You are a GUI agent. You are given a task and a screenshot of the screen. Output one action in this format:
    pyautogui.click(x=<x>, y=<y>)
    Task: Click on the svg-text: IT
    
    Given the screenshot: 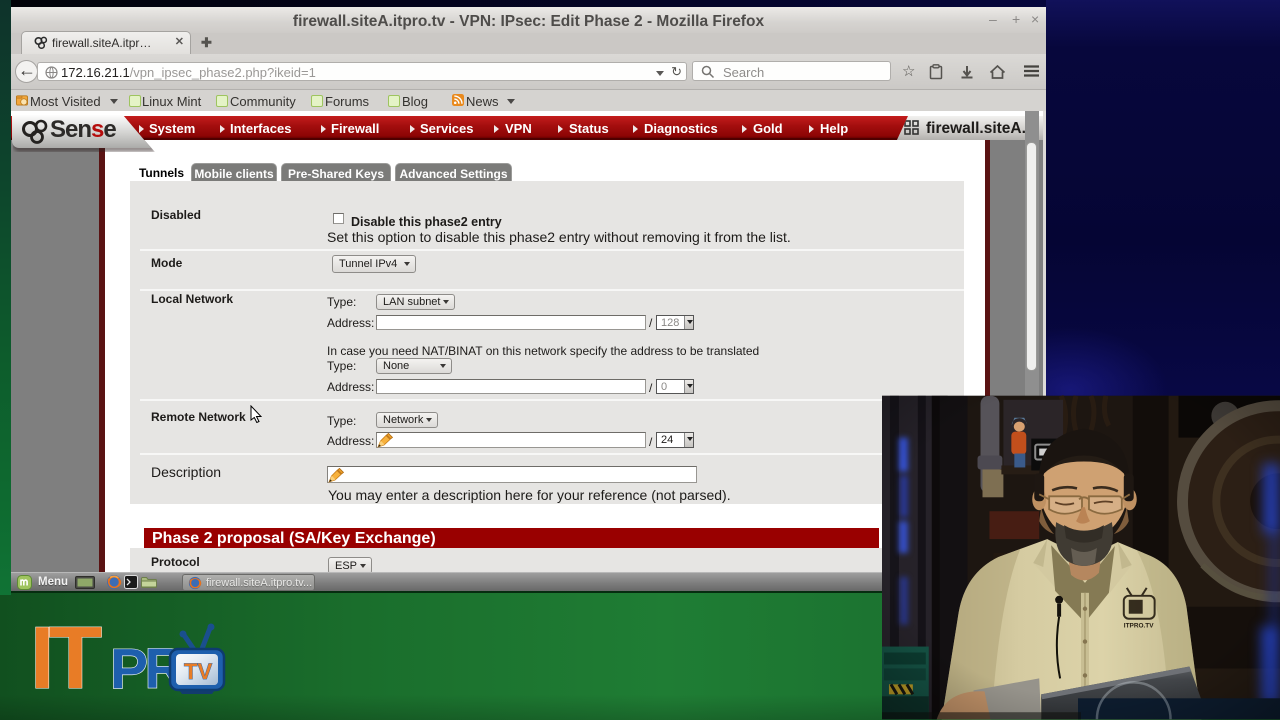 What is the action you would take?
    pyautogui.click(x=65, y=657)
    